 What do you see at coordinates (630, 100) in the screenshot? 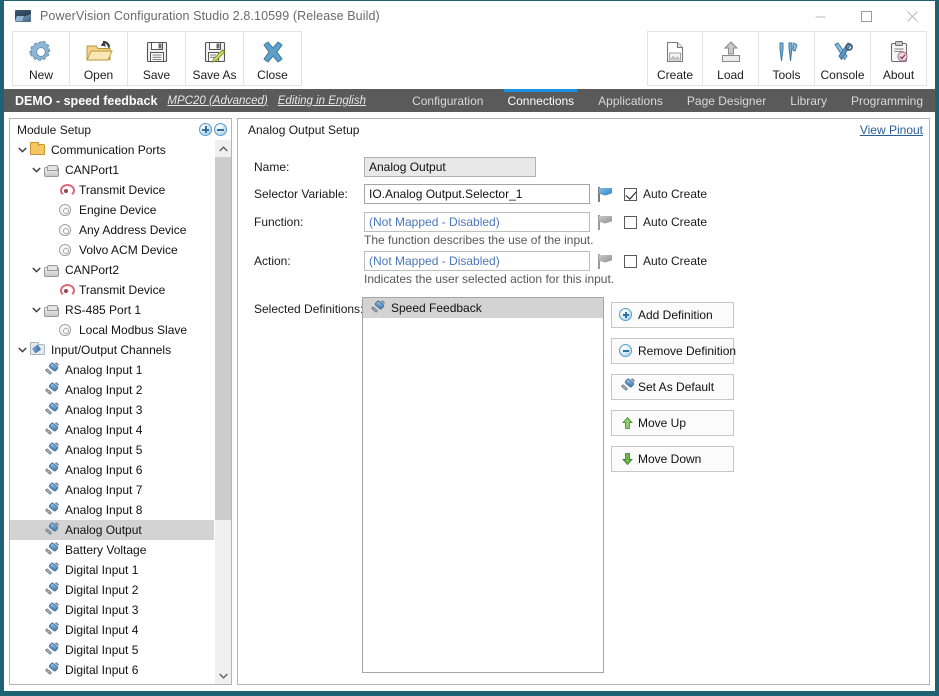
I see `tab-applications: Applications` at bounding box center [630, 100].